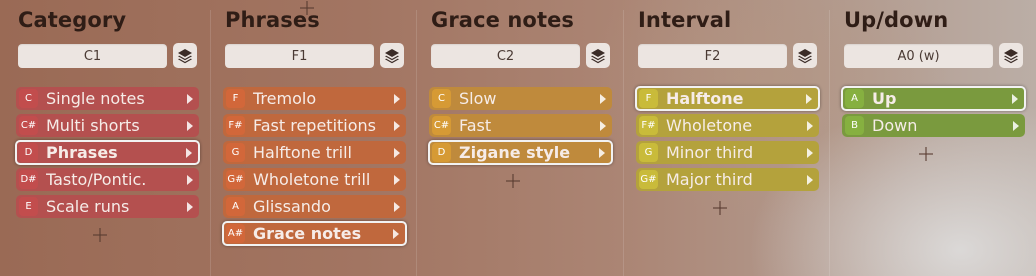  I want to click on articulation-label: Phrases, so click(82, 152).